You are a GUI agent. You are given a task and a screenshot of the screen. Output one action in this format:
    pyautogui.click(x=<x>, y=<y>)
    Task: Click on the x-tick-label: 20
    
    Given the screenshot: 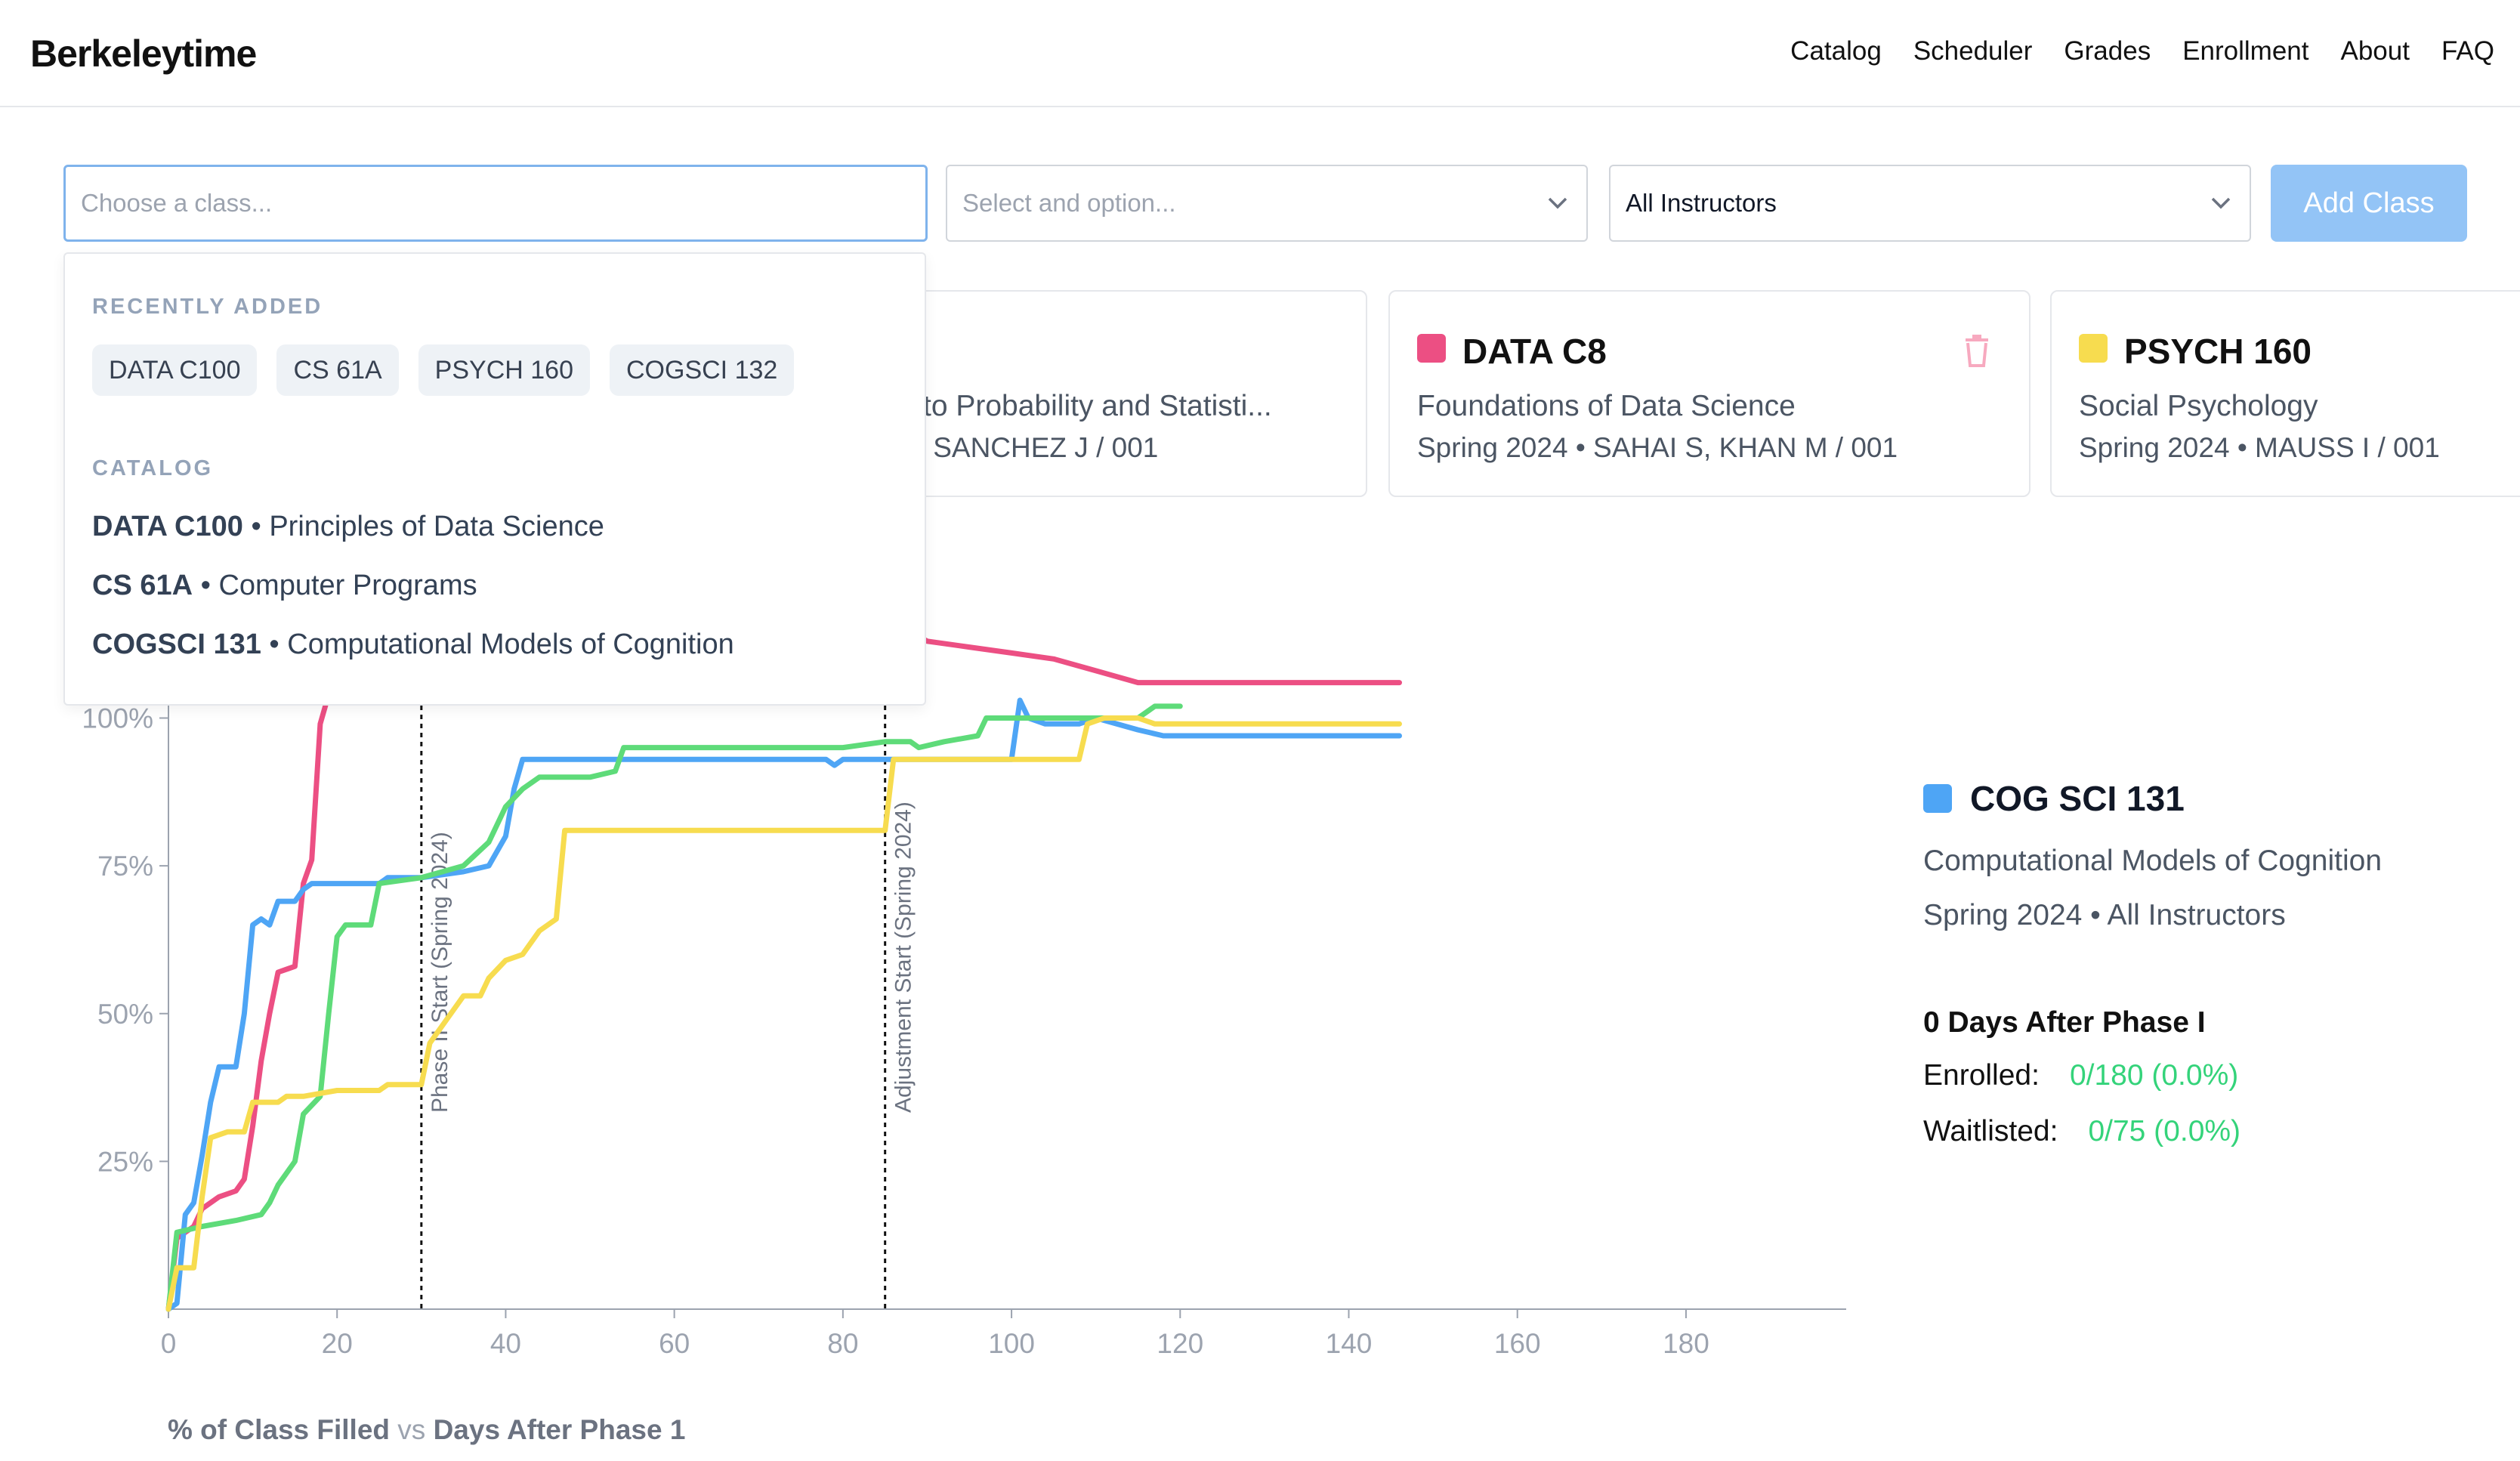 What is the action you would take?
    pyautogui.click(x=337, y=1343)
    